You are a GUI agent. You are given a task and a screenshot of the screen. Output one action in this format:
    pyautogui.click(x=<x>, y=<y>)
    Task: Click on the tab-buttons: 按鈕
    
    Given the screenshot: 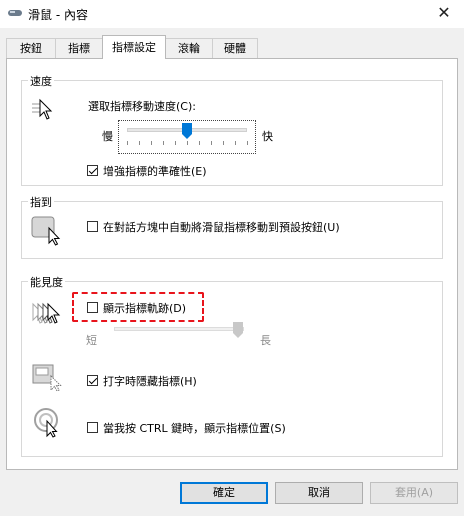 What is the action you would take?
    pyautogui.click(x=31, y=48)
    